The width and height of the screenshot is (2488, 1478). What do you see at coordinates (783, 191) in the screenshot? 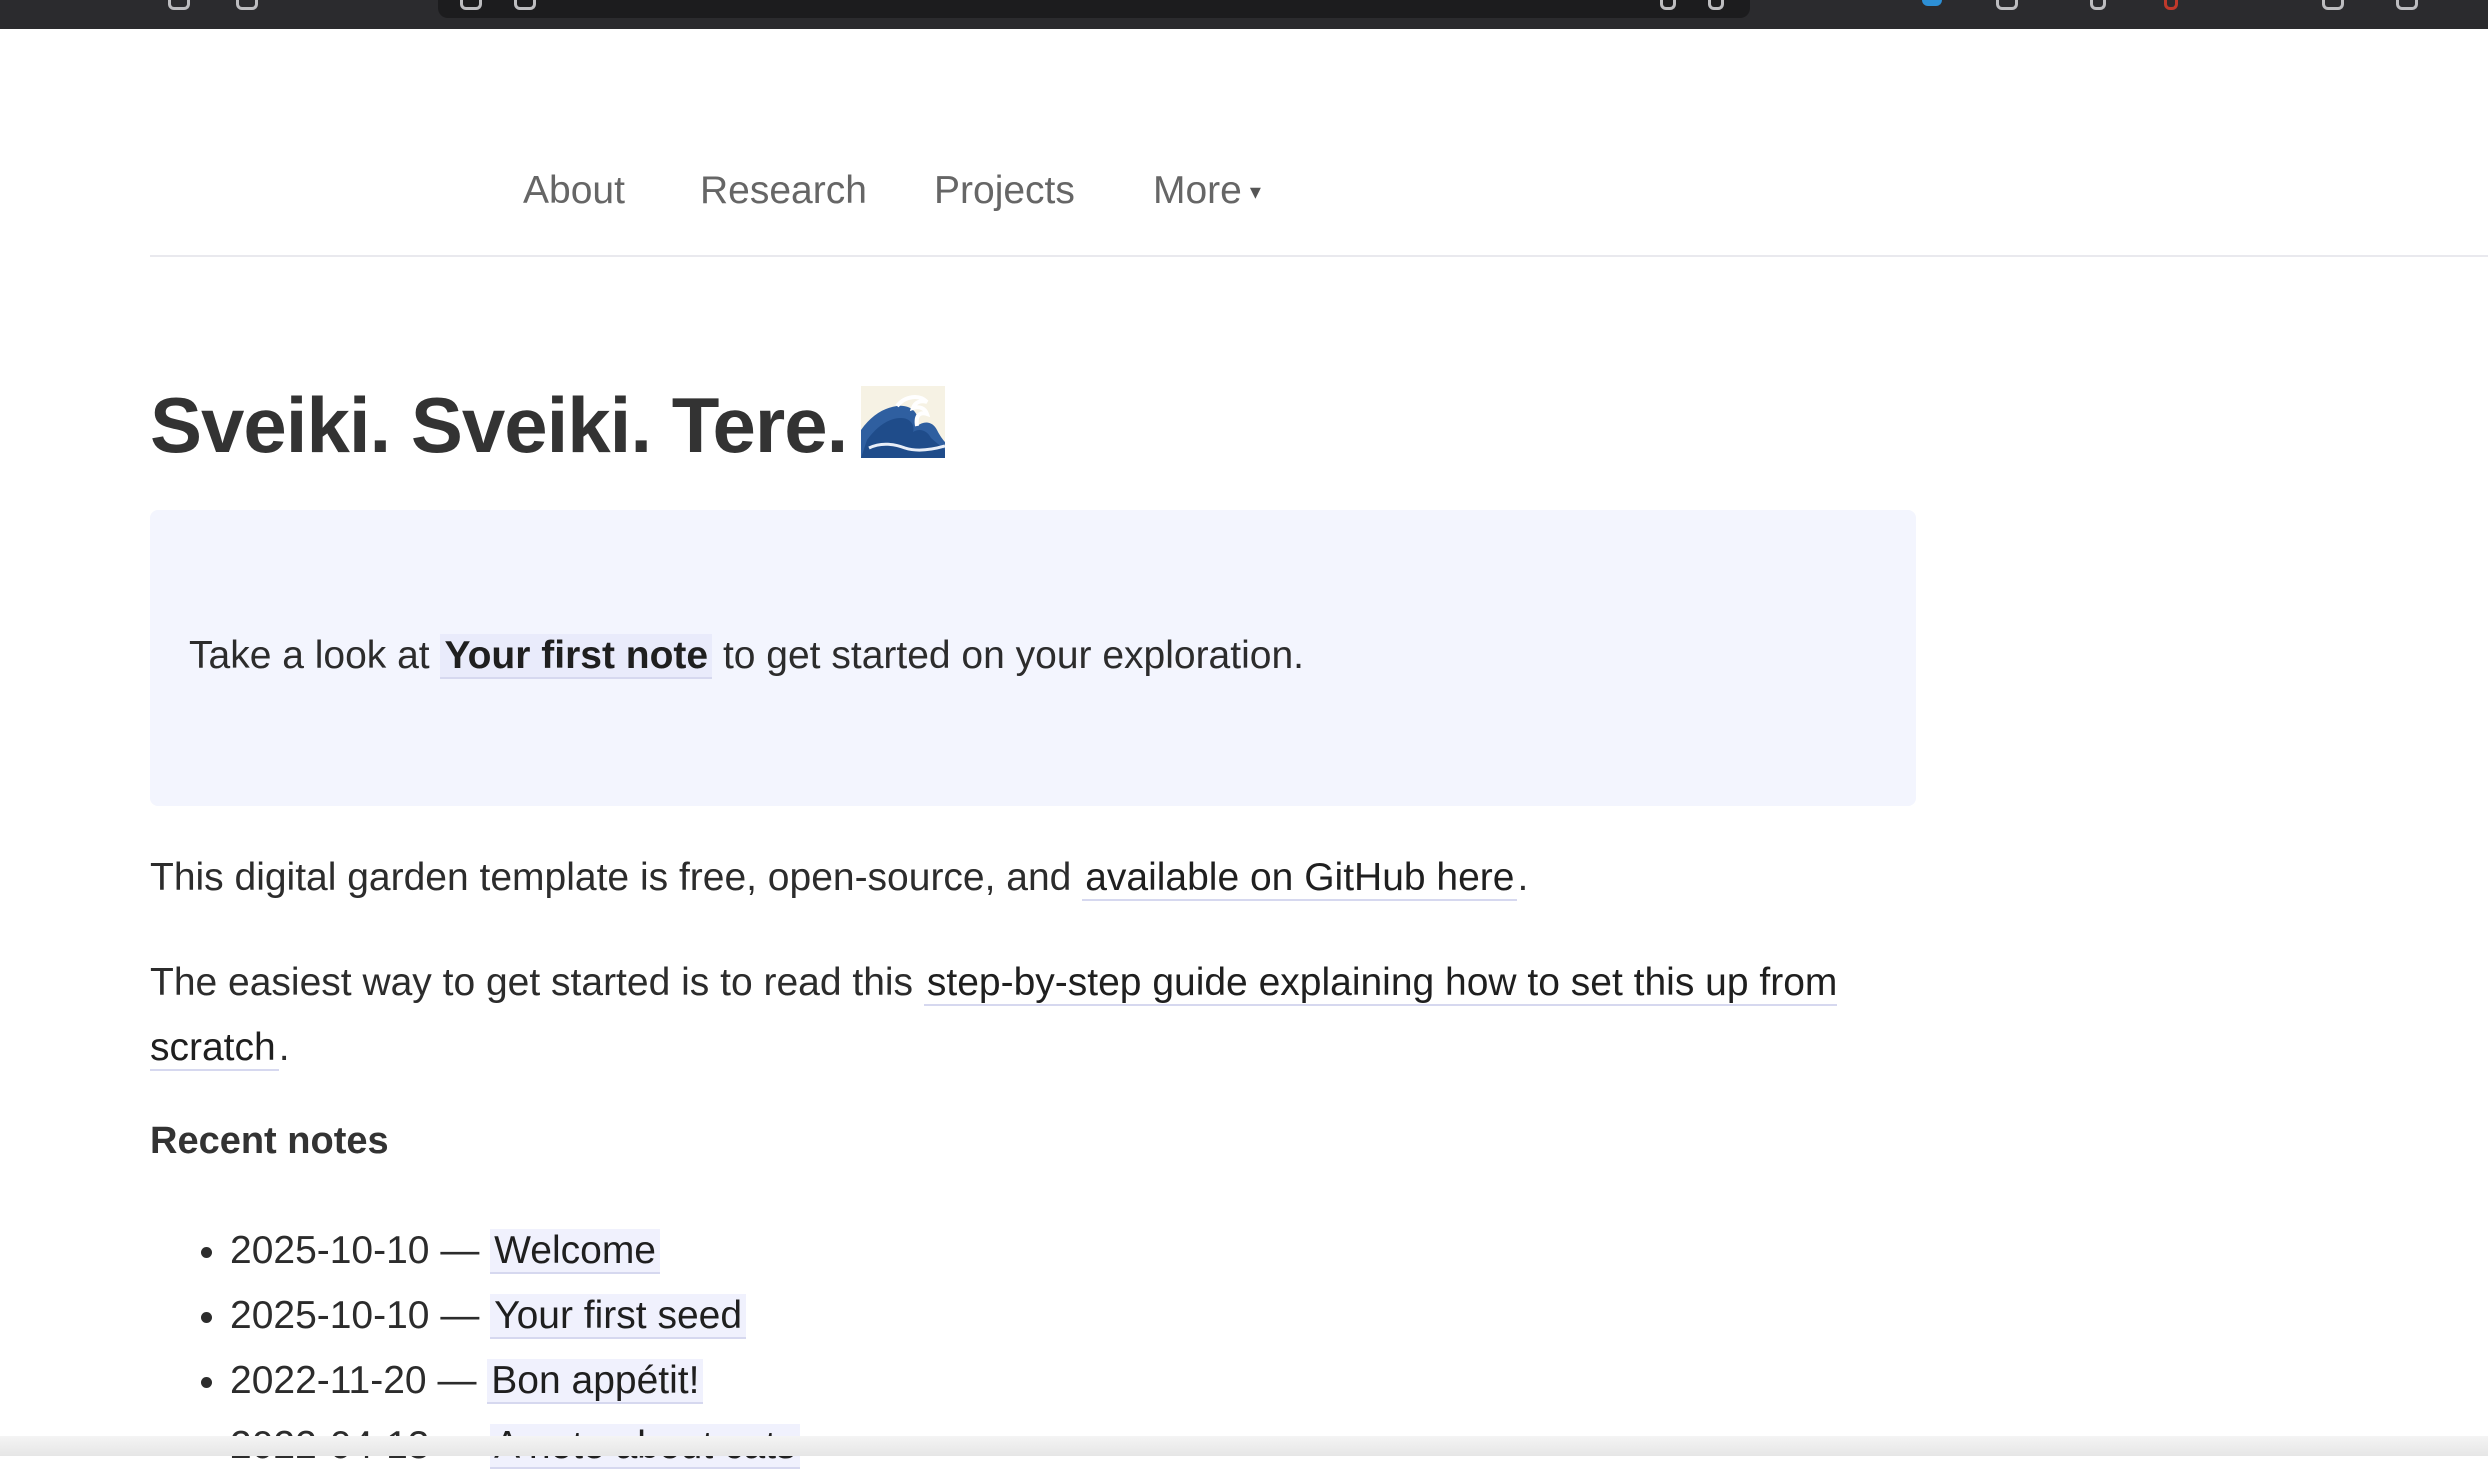
I see `nav-research: Research` at bounding box center [783, 191].